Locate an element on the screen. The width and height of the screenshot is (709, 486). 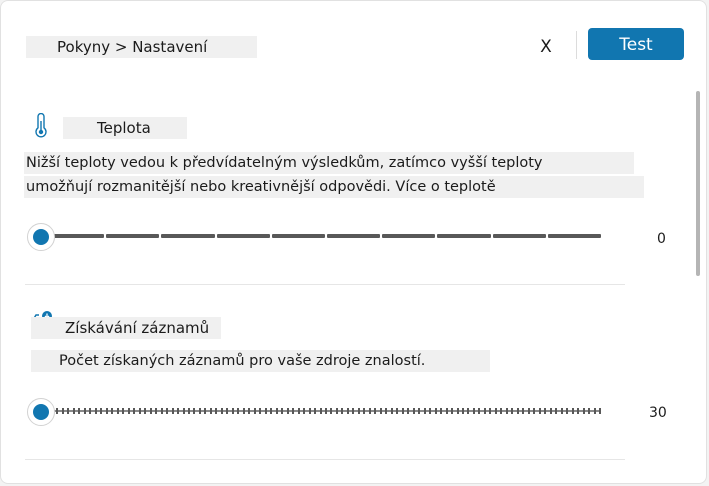
retrieval-slider-thumb is located at coordinates (41, 412).